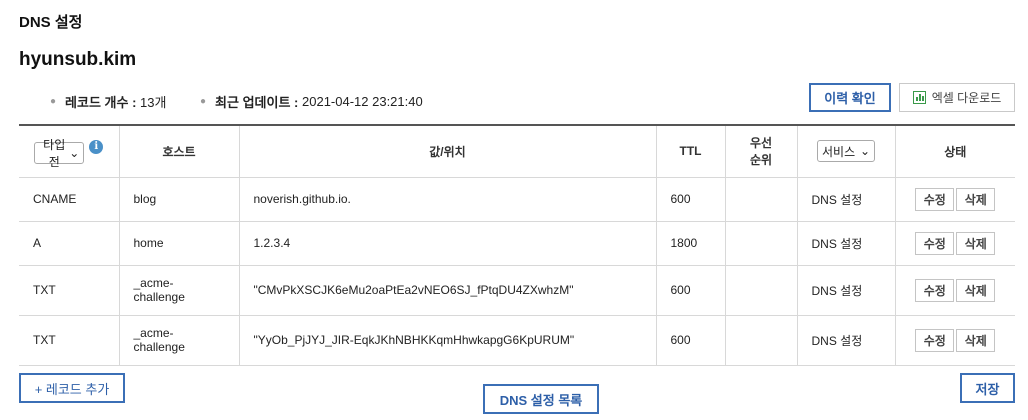 This screenshot has width=1028, height=420. What do you see at coordinates (919, 97) in the screenshot?
I see `excel-icon` at bounding box center [919, 97].